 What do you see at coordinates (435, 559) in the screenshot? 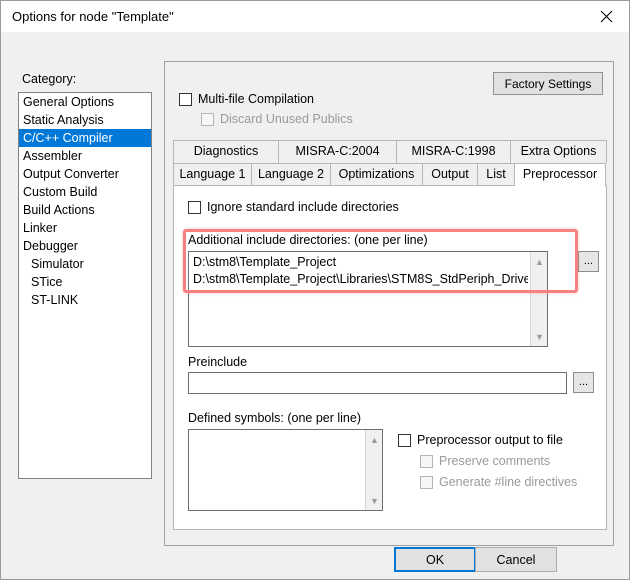
I see `ok-button: OK` at bounding box center [435, 559].